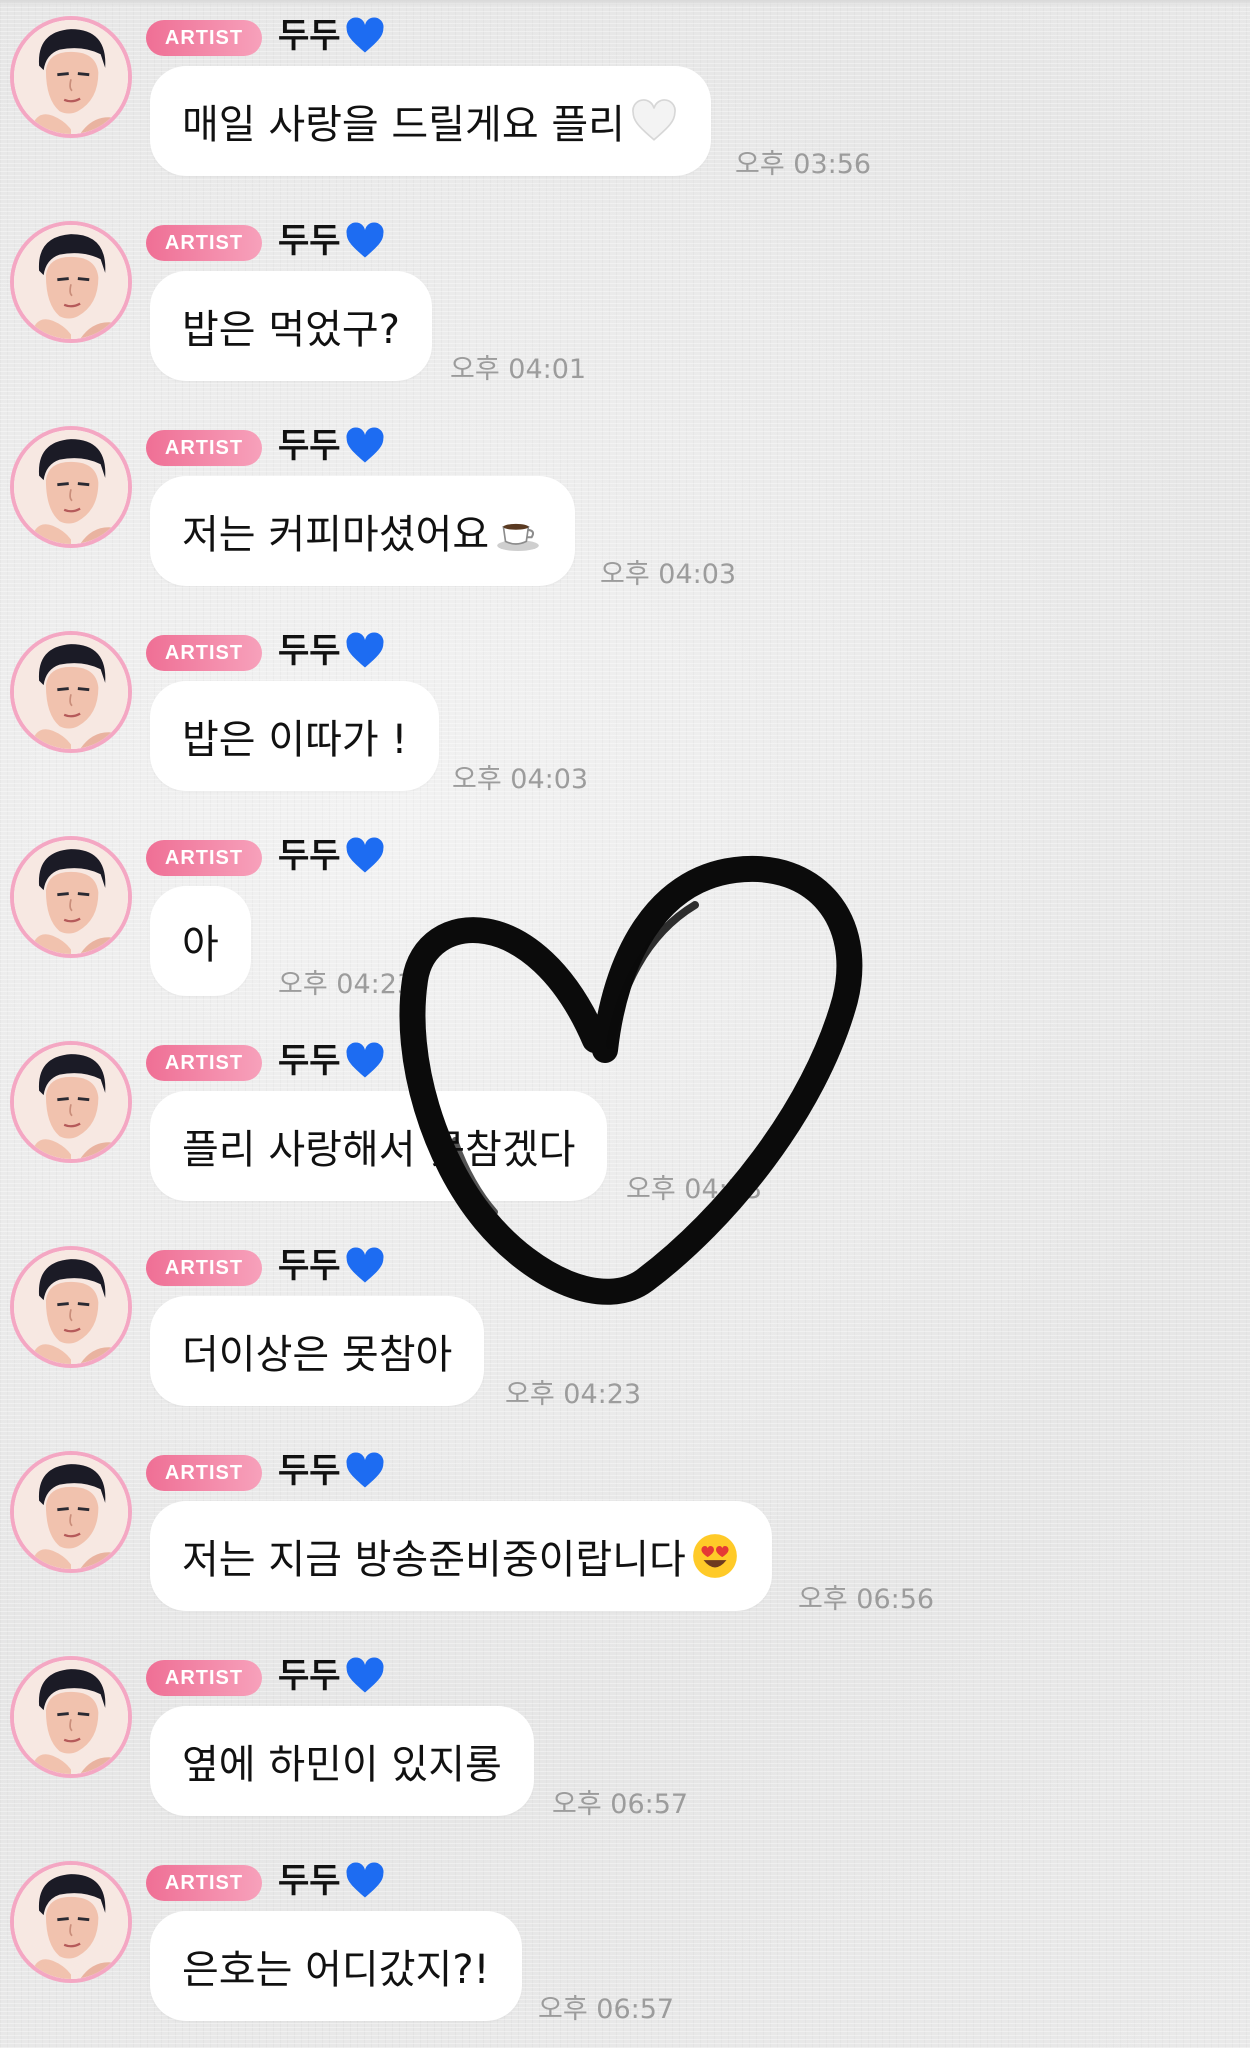 The width and height of the screenshot is (1250, 2048). I want to click on message-text: 더이상은 못참아, so click(317, 1355).